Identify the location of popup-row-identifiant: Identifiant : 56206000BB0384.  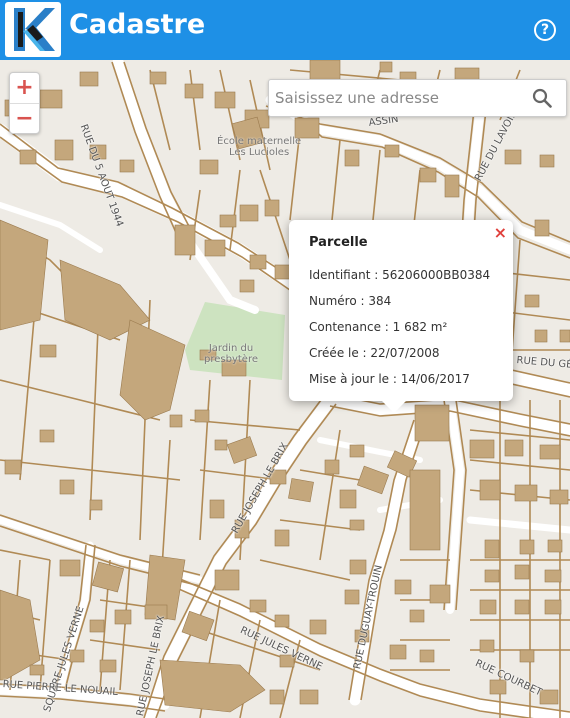
(400, 275).